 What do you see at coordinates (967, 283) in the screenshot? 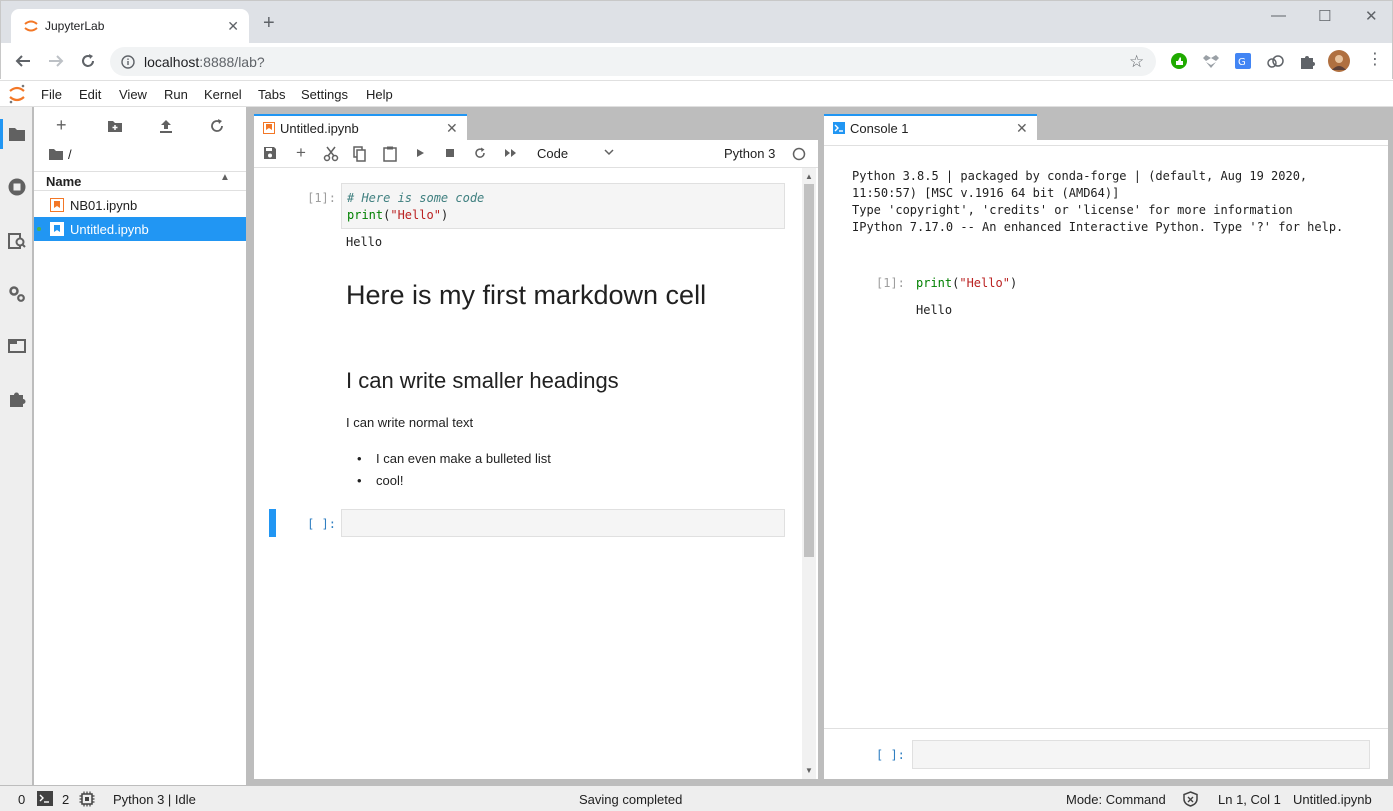
I see `console-code-line: print("Hello")` at bounding box center [967, 283].